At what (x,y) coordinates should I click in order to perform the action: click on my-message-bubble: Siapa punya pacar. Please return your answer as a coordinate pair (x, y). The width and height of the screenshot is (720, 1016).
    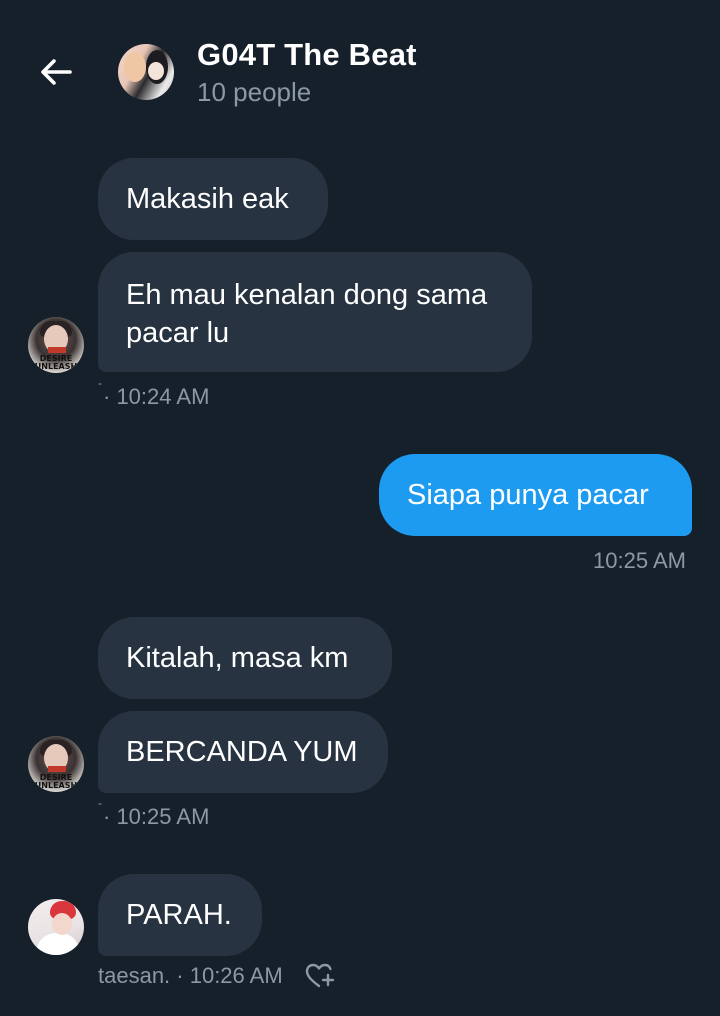
    Looking at the image, I should click on (535, 495).